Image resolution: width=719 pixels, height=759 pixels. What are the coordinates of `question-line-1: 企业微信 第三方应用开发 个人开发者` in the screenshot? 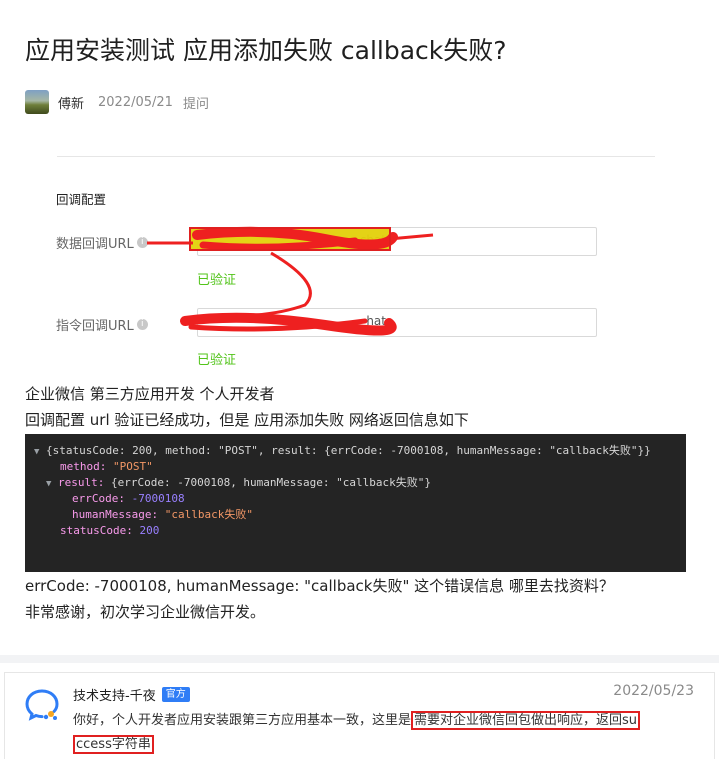 It's located at (150, 394).